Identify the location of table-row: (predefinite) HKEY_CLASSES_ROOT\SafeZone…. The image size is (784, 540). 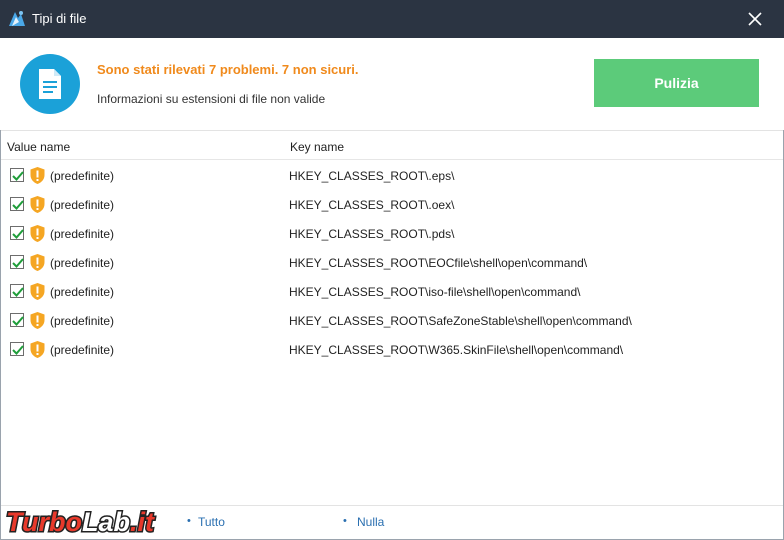
(392, 320).